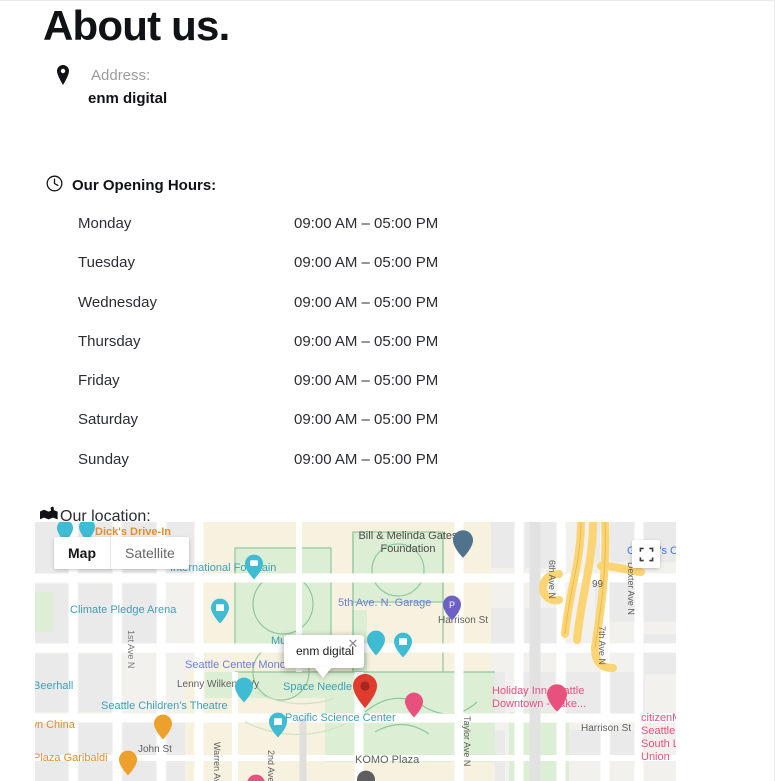  I want to click on fullscreen-icon, so click(646, 554).